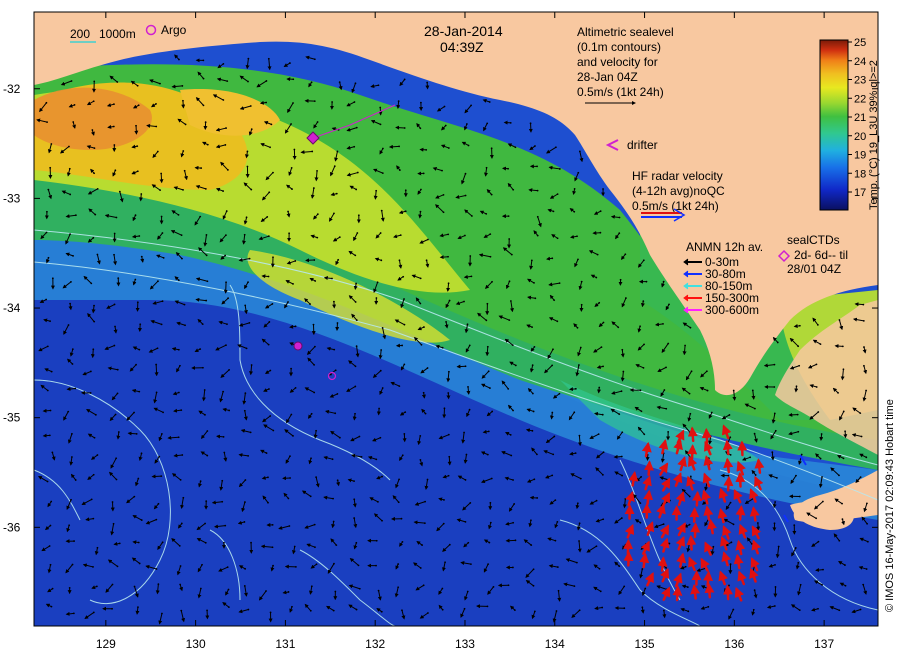 The image size is (900, 660). What do you see at coordinates (860, 43) in the screenshot?
I see `colorbar-tick-label: 25` at bounding box center [860, 43].